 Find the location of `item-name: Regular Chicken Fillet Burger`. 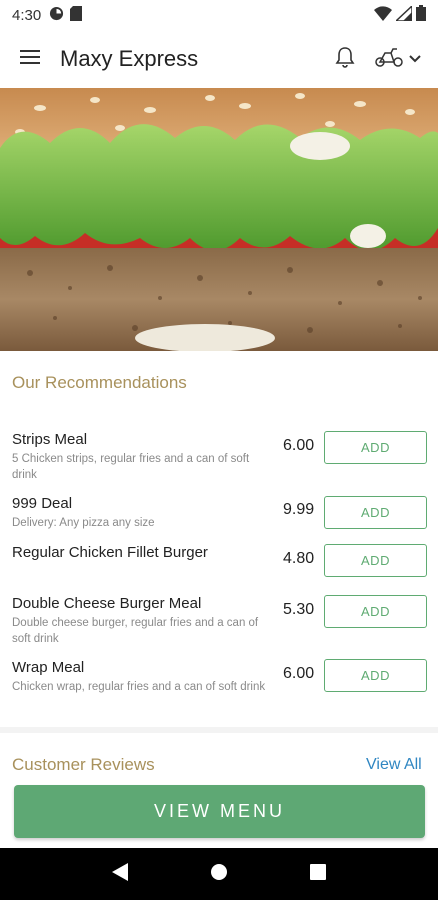

item-name: Regular Chicken Fillet Burger is located at coordinates (110, 552).